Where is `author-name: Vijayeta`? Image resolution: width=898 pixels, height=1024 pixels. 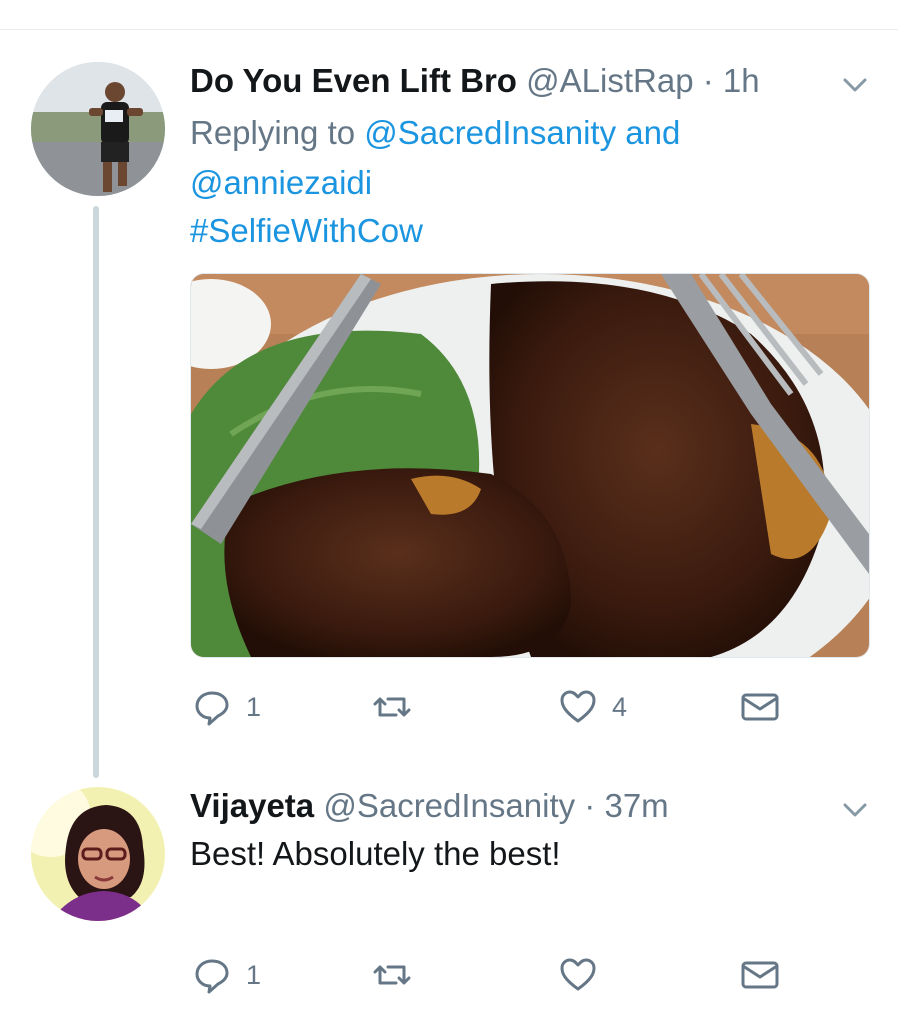 author-name: Vijayeta is located at coordinates (252, 805).